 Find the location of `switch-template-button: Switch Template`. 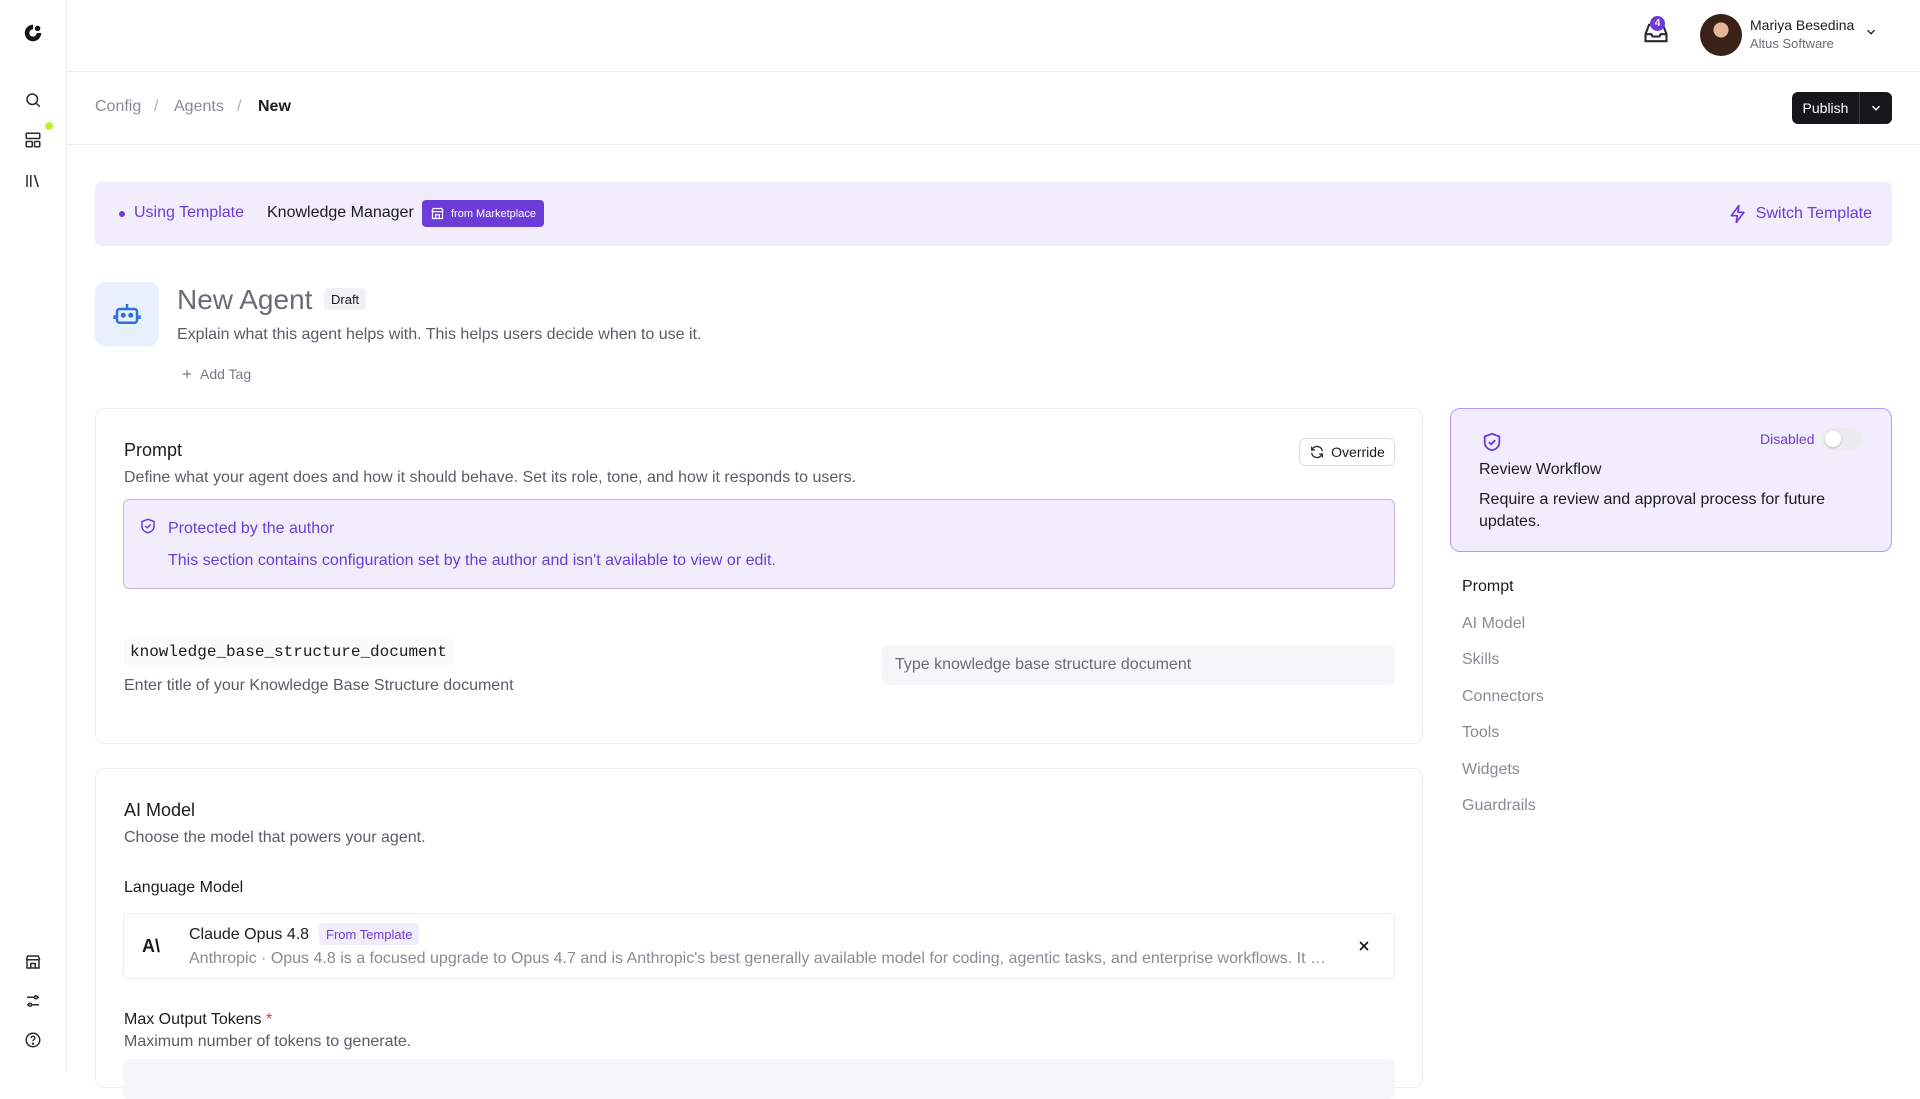

switch-template-button: Switch Template is located at coordinates (1800, 214).